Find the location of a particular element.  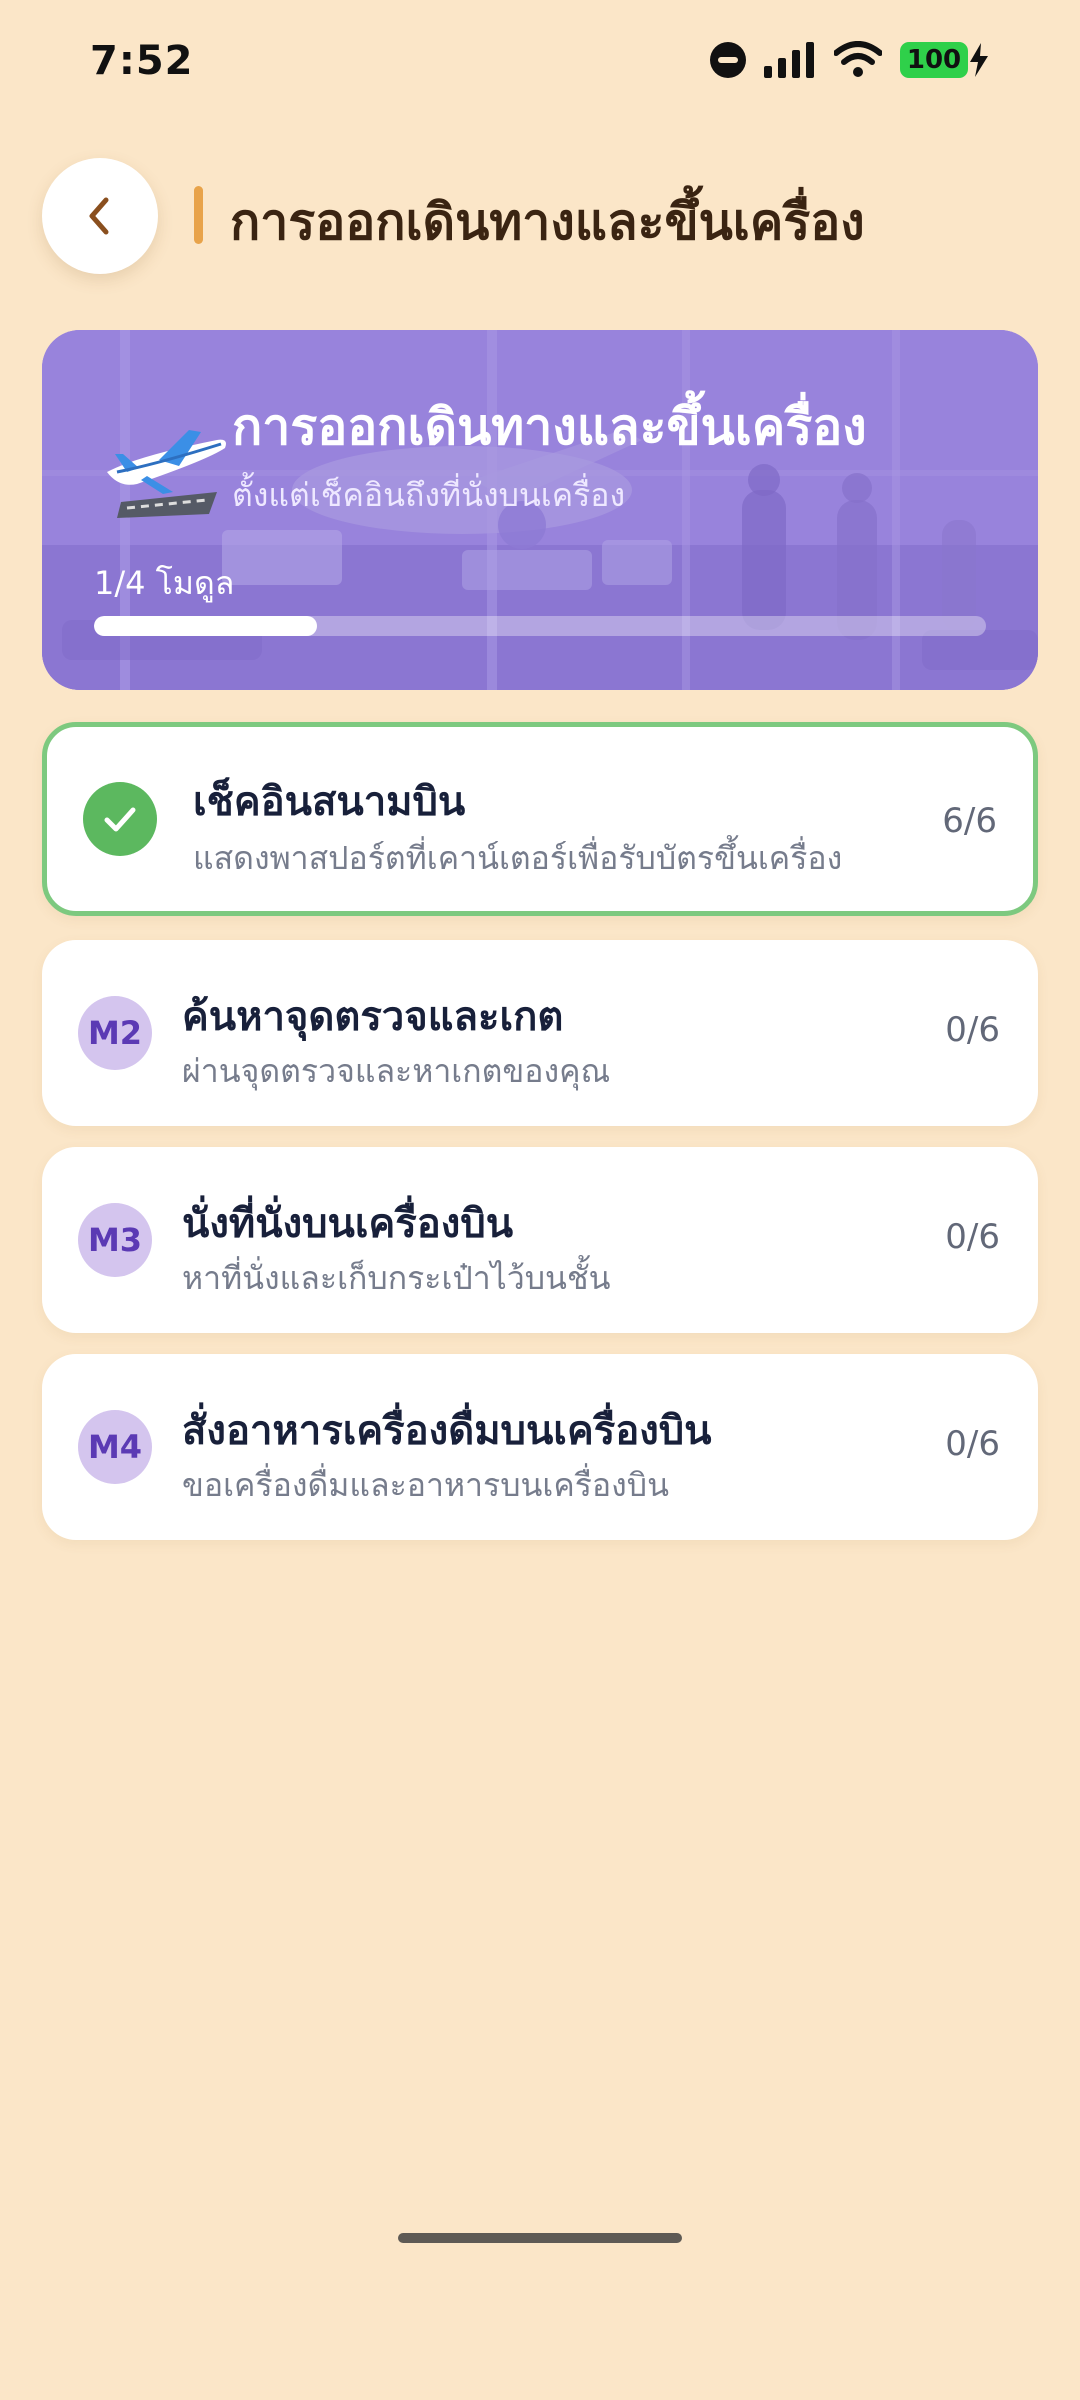

status-time: 7:52 is located at coordinates (142, 61).